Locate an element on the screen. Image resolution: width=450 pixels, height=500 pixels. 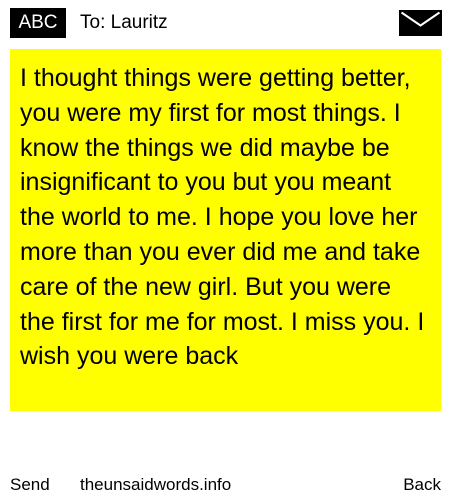
footer-bar: Send theunsaidwords.info Back is located at coordinates (225, 485).